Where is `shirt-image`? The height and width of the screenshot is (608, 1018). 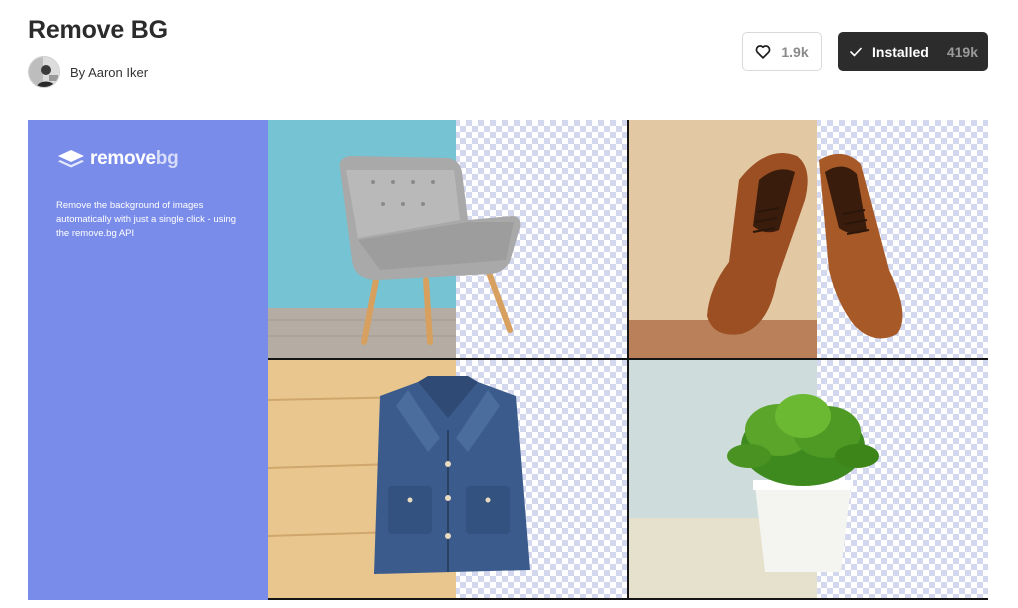
shirt-image is located at coordinates (452, 475).